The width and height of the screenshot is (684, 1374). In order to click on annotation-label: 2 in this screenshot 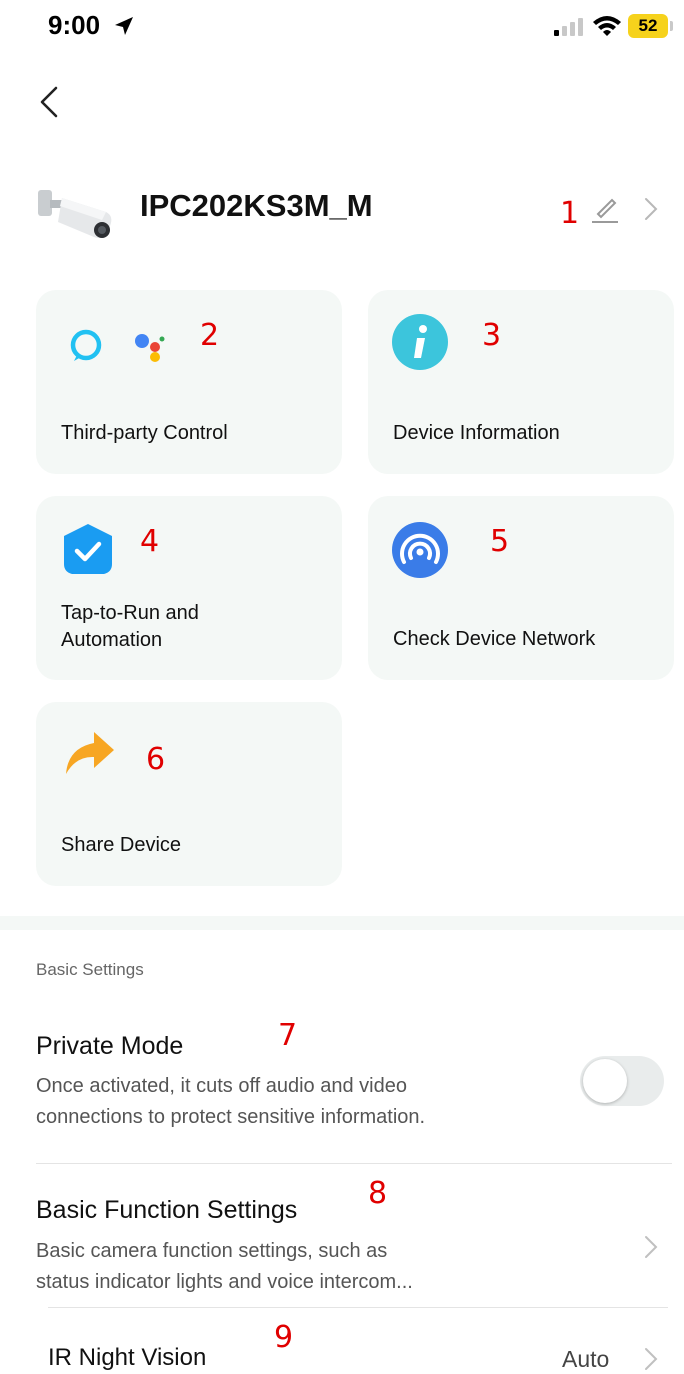, I will do `click(210, 335)`.